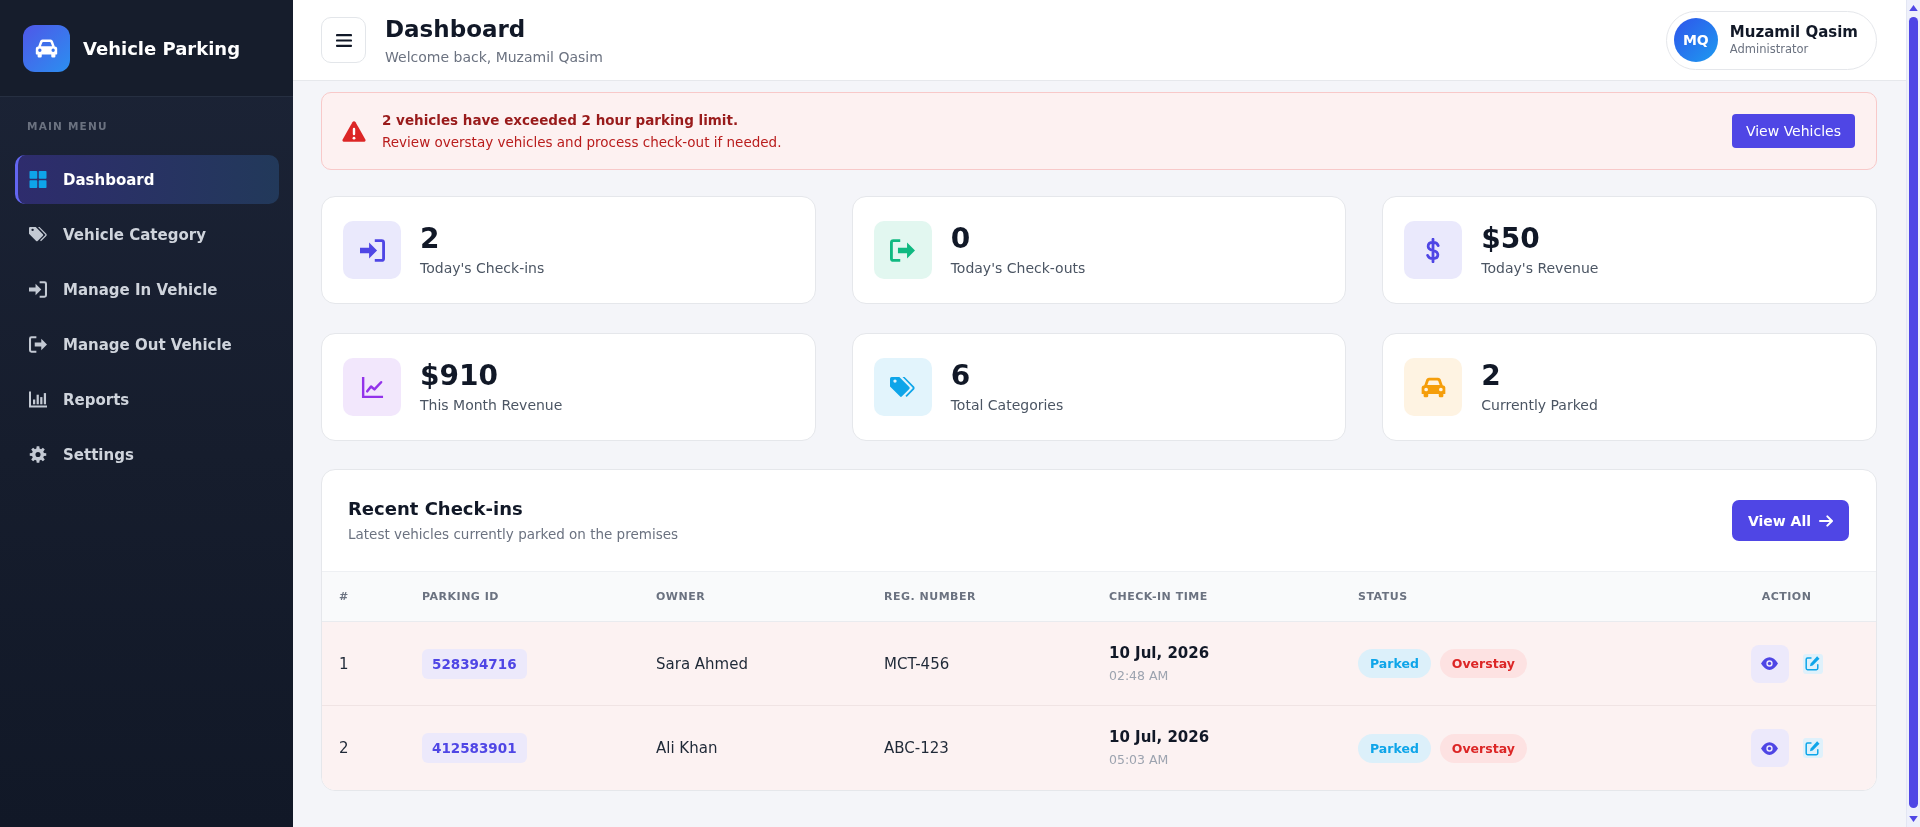 This screenshot has width=1920, height=827. I want to click on user-role: Administrator, so click(1769, 49).